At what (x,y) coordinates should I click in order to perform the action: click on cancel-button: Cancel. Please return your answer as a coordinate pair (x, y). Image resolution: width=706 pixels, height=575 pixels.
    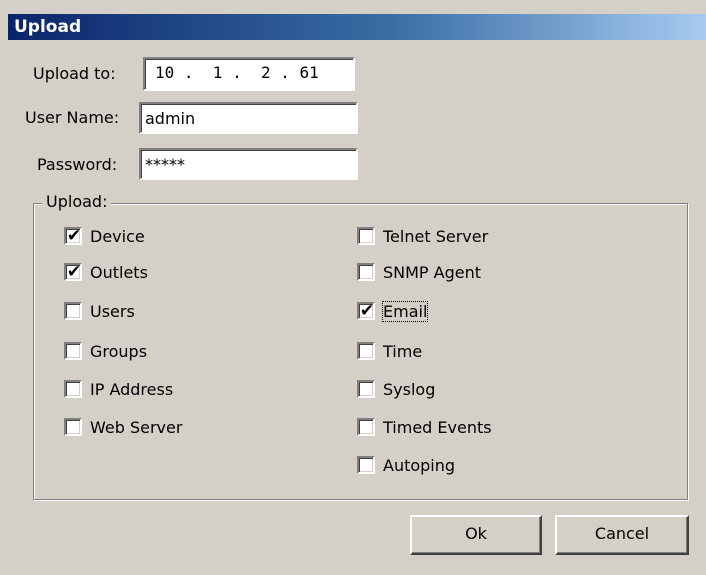
    Looking at the image, I should click on (622, 535).